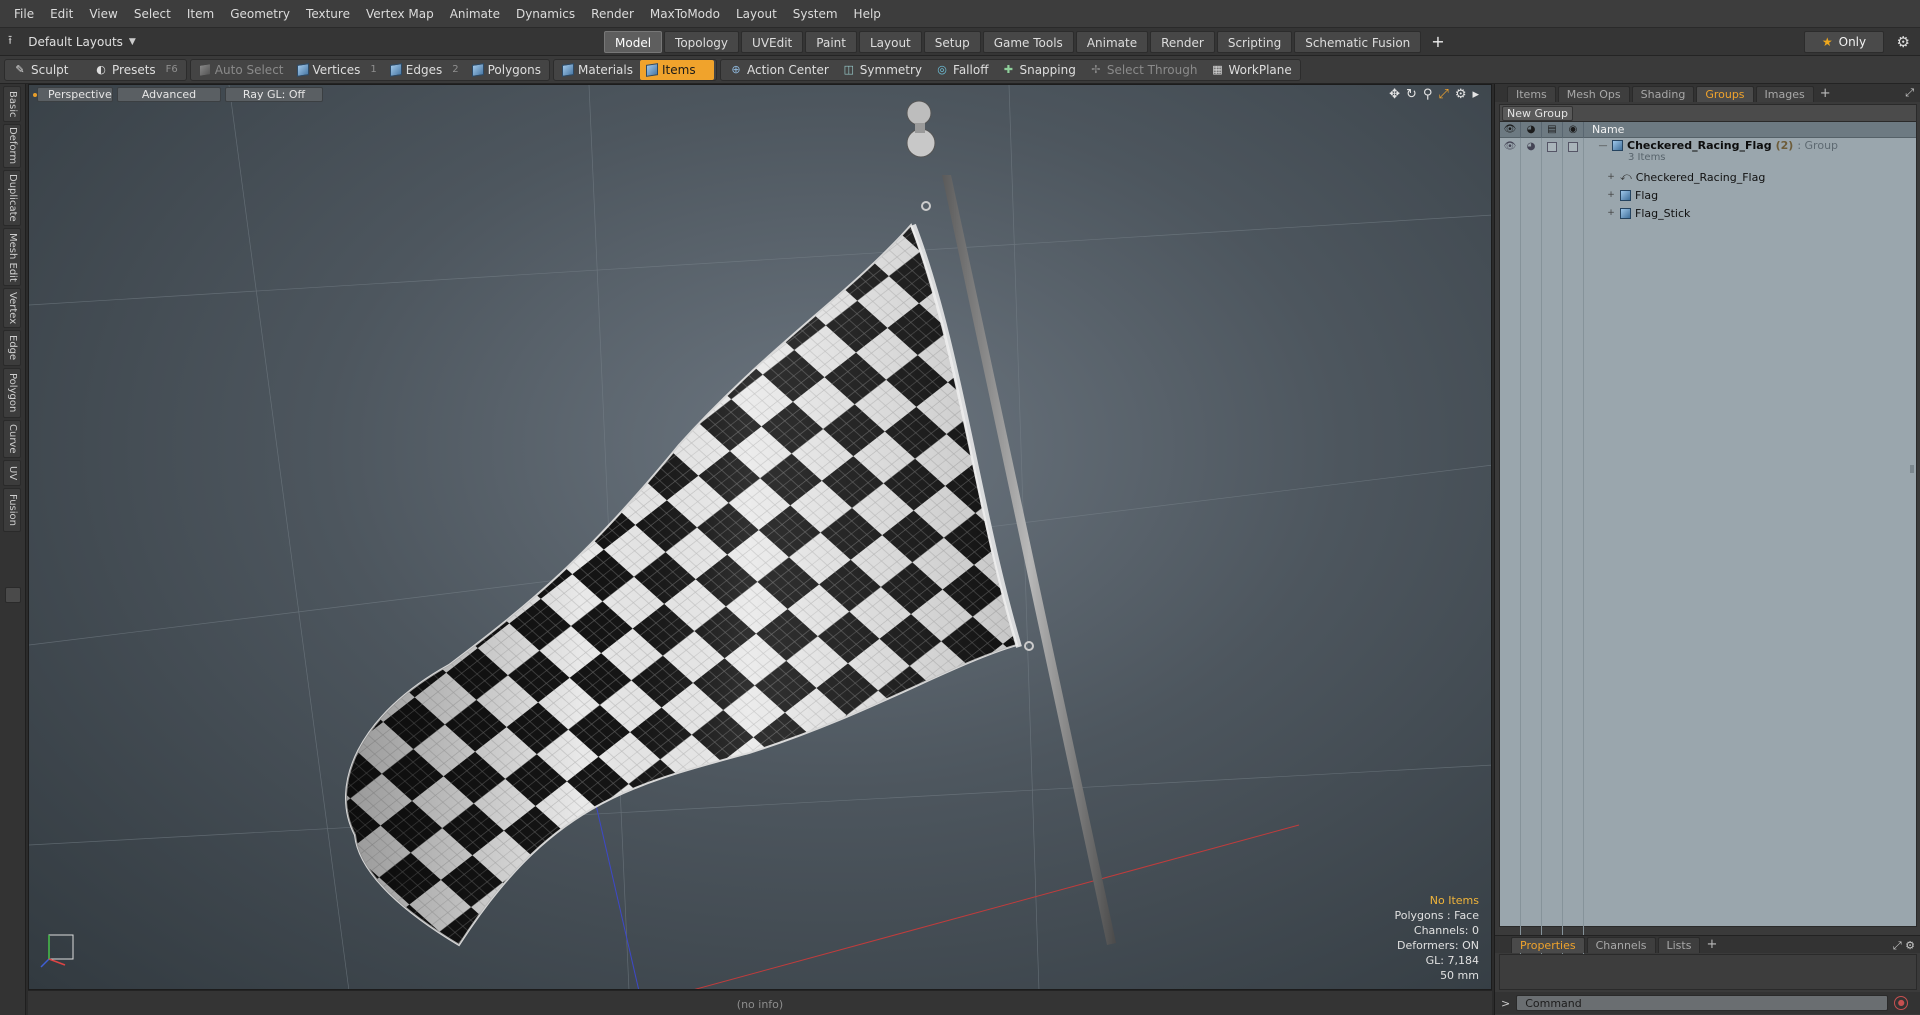  Describe the element at coordinates (1531, 94) in the screenshot. I see `tab-items: Items` at that location.